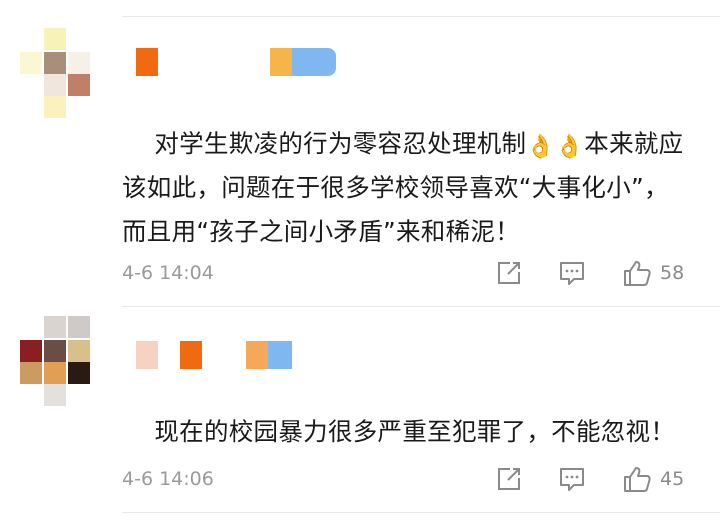 This screenshot has width=720, height=521. What do you see at coordinates (411, 273) in the screenshot?
I see `comment-meta: 4-6 14:04 58` at bounding box center [411, 273].